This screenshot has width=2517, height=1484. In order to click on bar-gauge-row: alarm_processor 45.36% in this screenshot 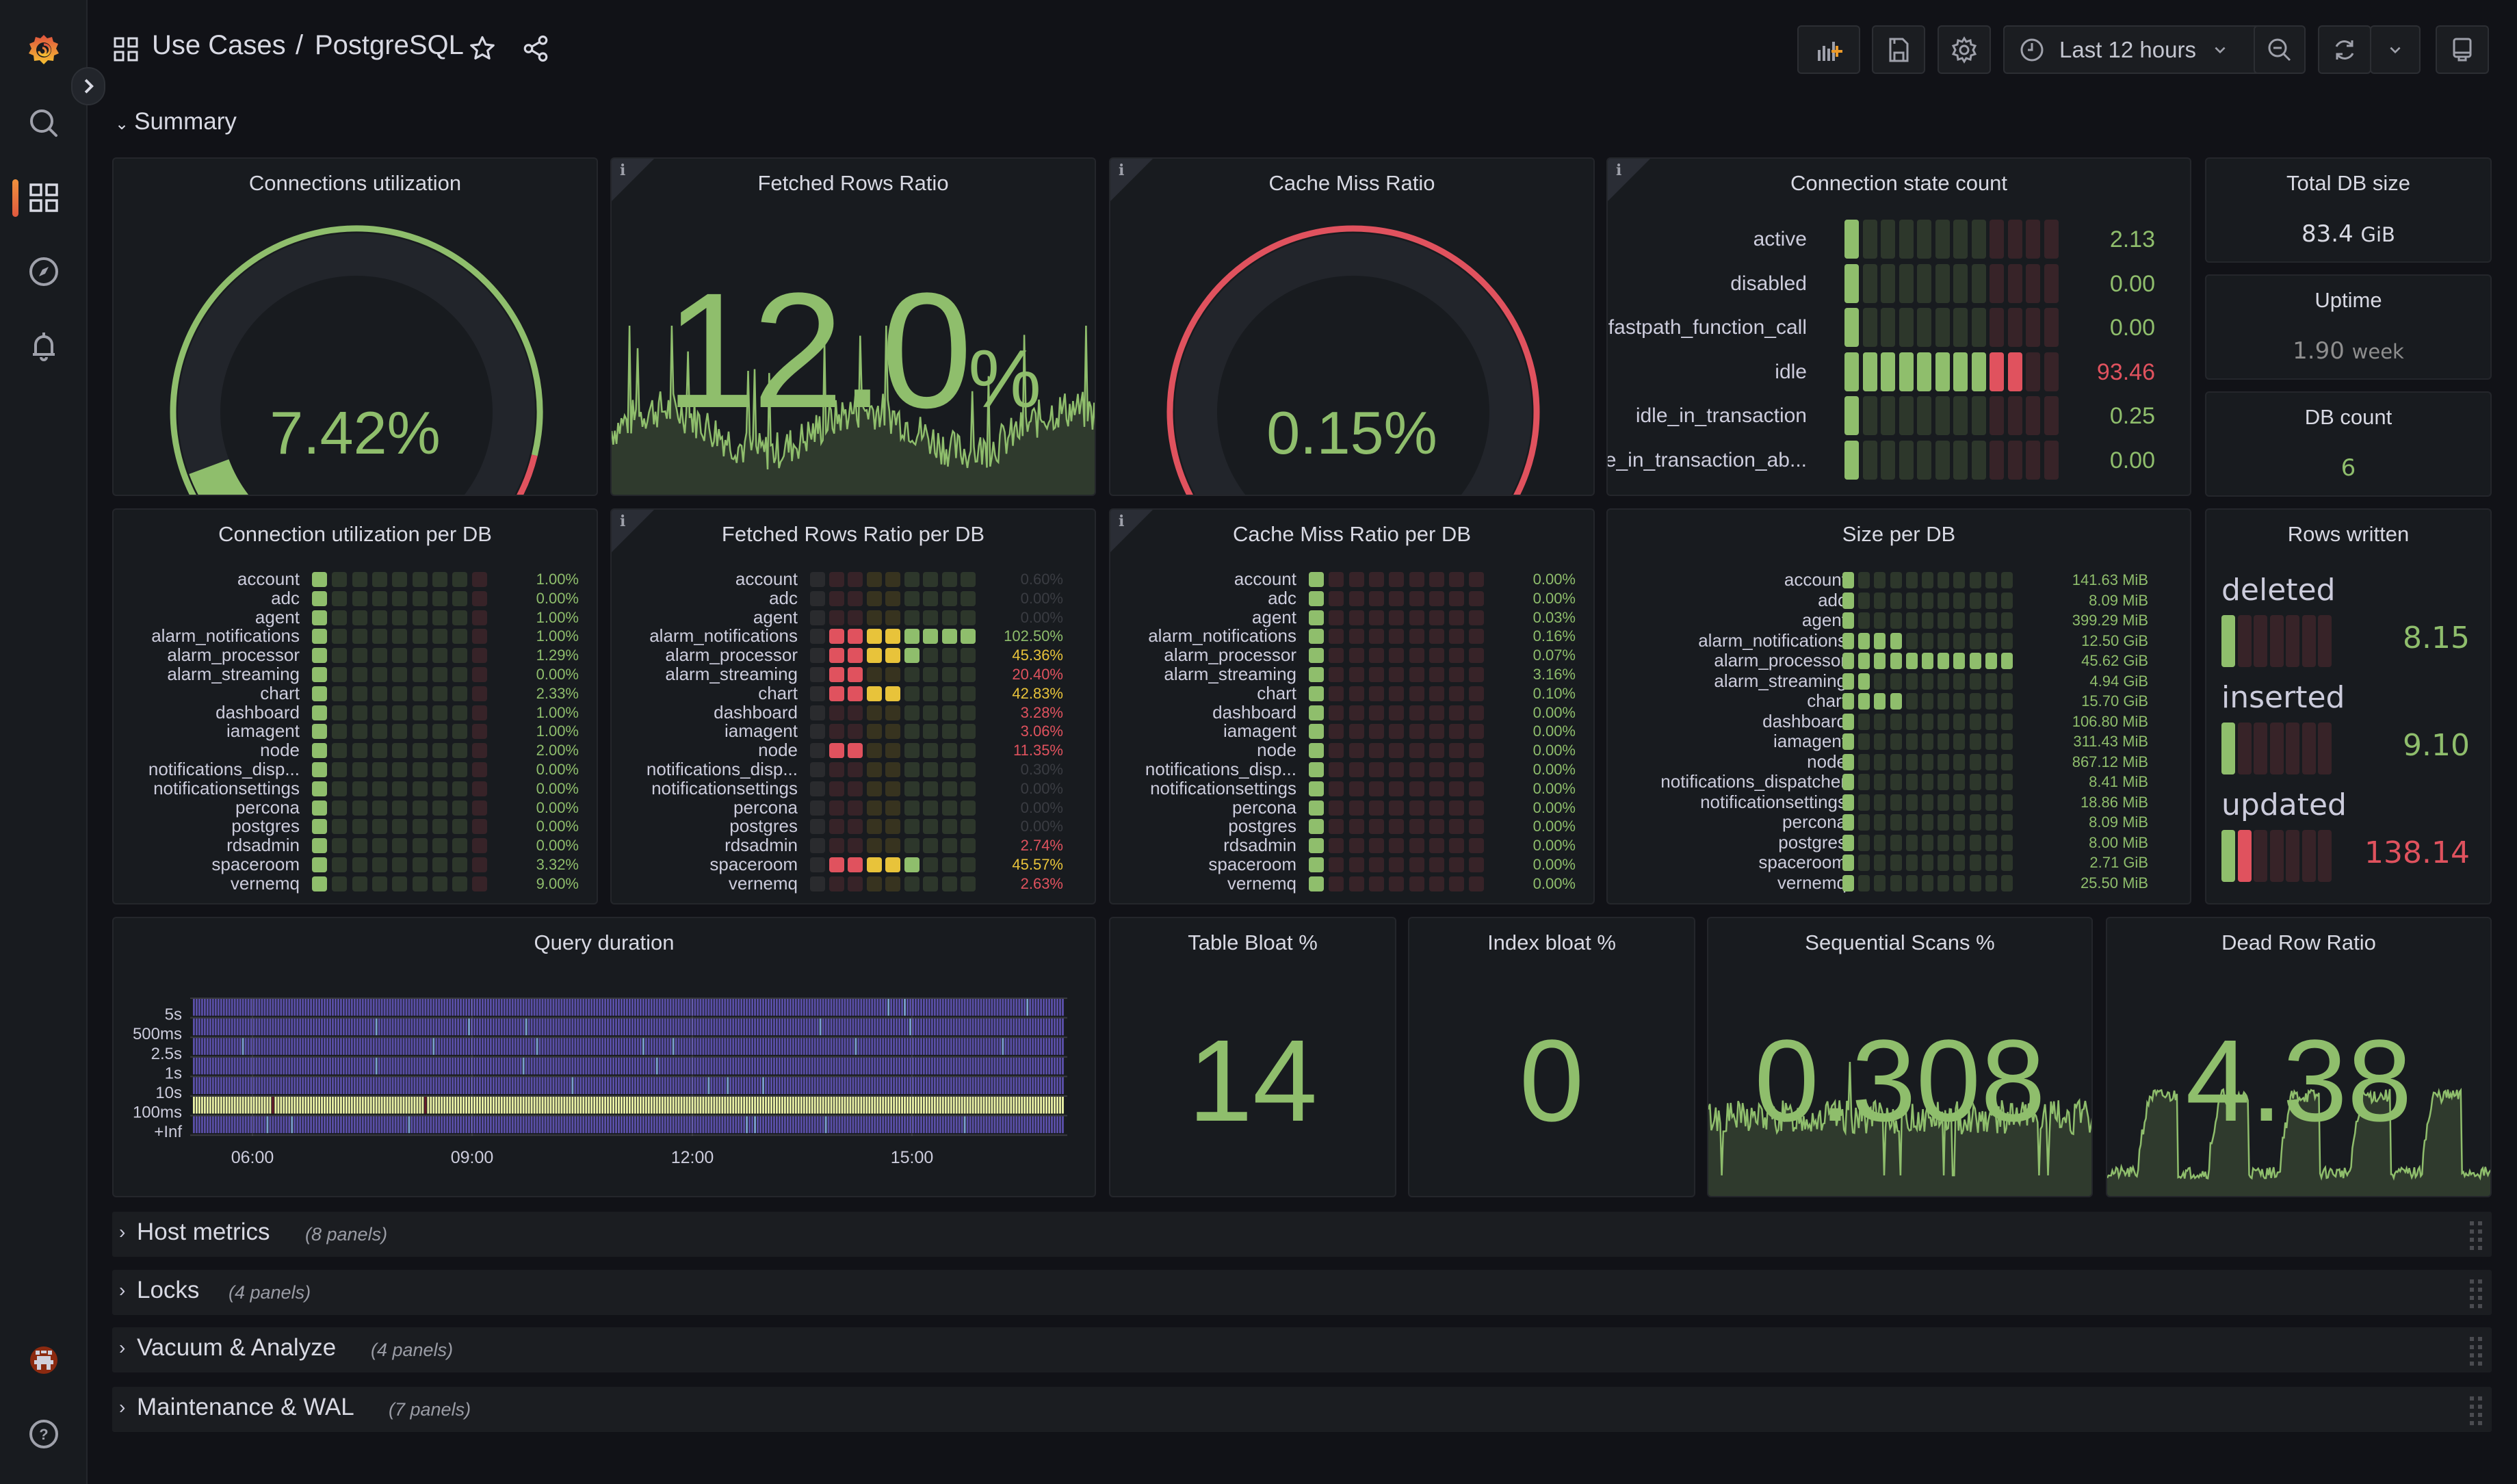, I will do `click(854, 655)`.